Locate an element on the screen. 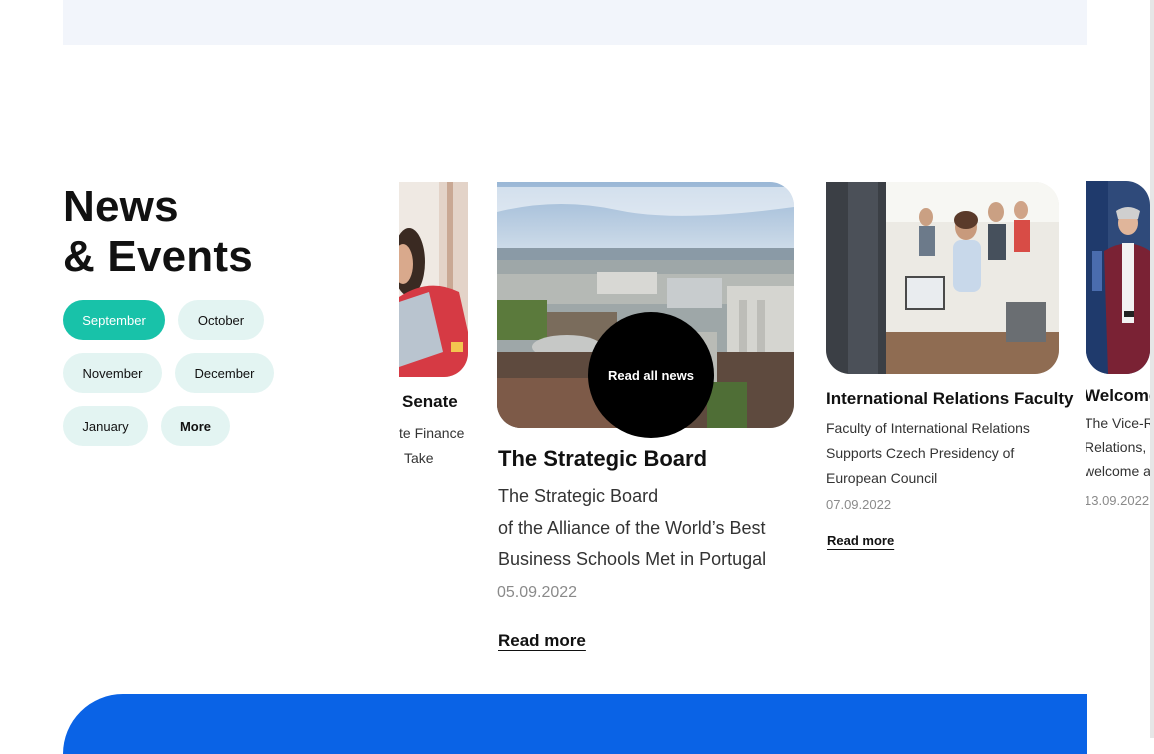  month-pill-more: More is located at coordinates (195, 426).